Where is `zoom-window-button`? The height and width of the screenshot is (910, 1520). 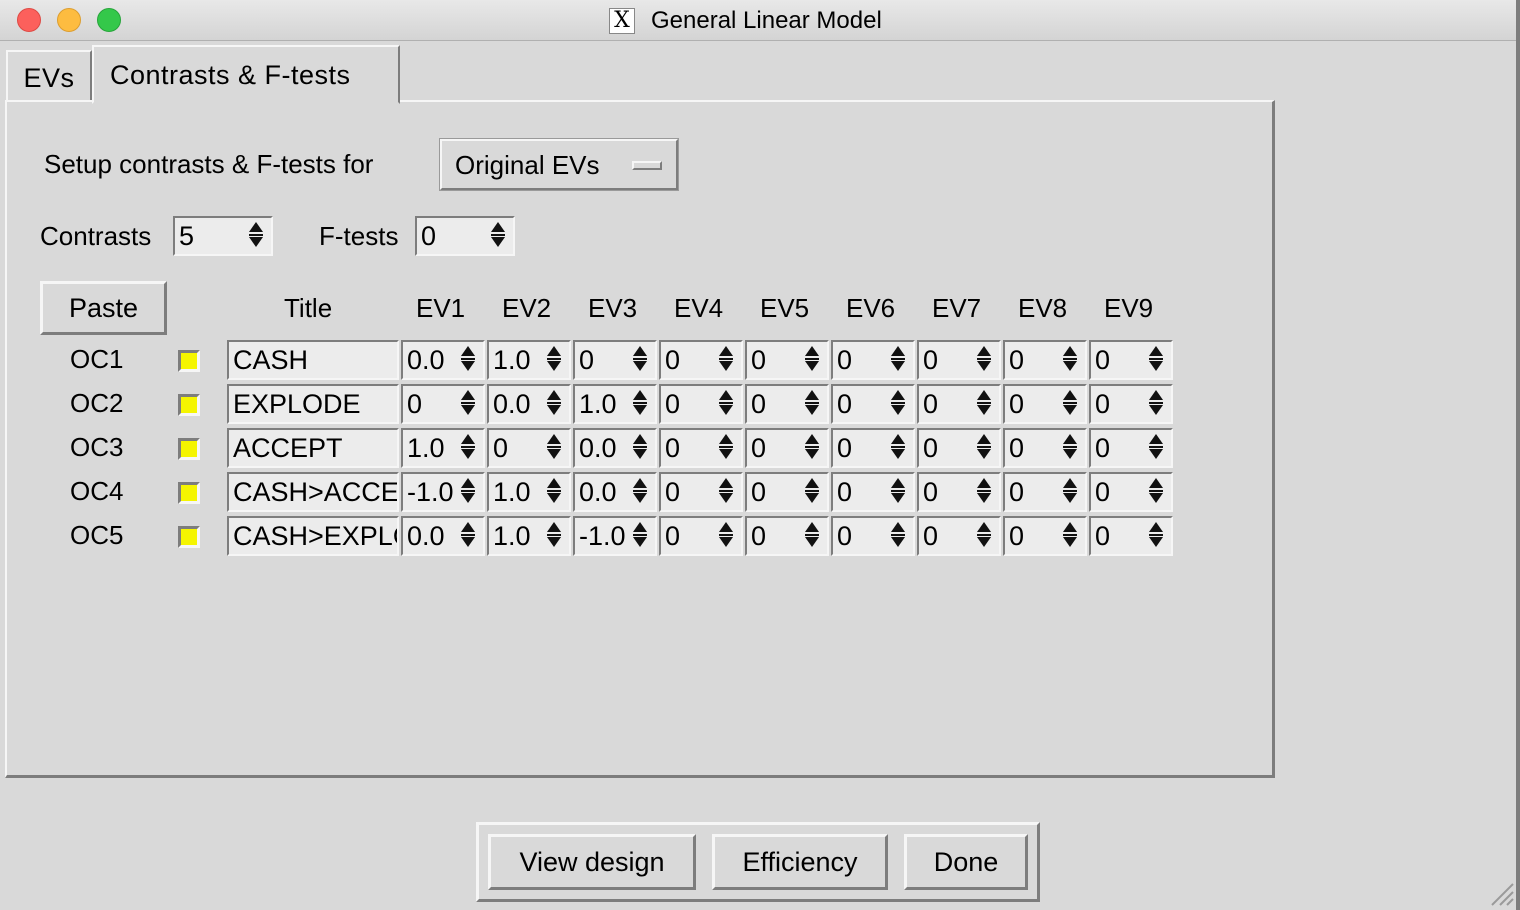 zoom-window-button is located at coordinates (109, 20).